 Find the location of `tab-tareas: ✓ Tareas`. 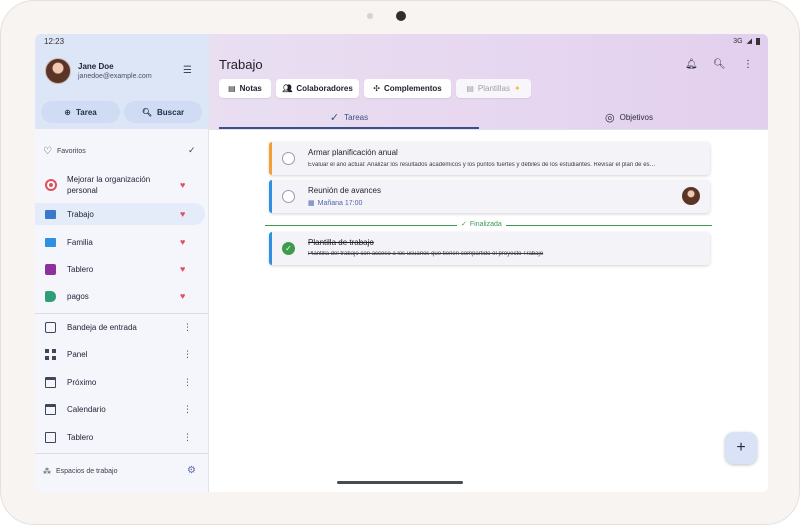

tab-tareas: ✓ Tareas is located at coordinates (349, 117).